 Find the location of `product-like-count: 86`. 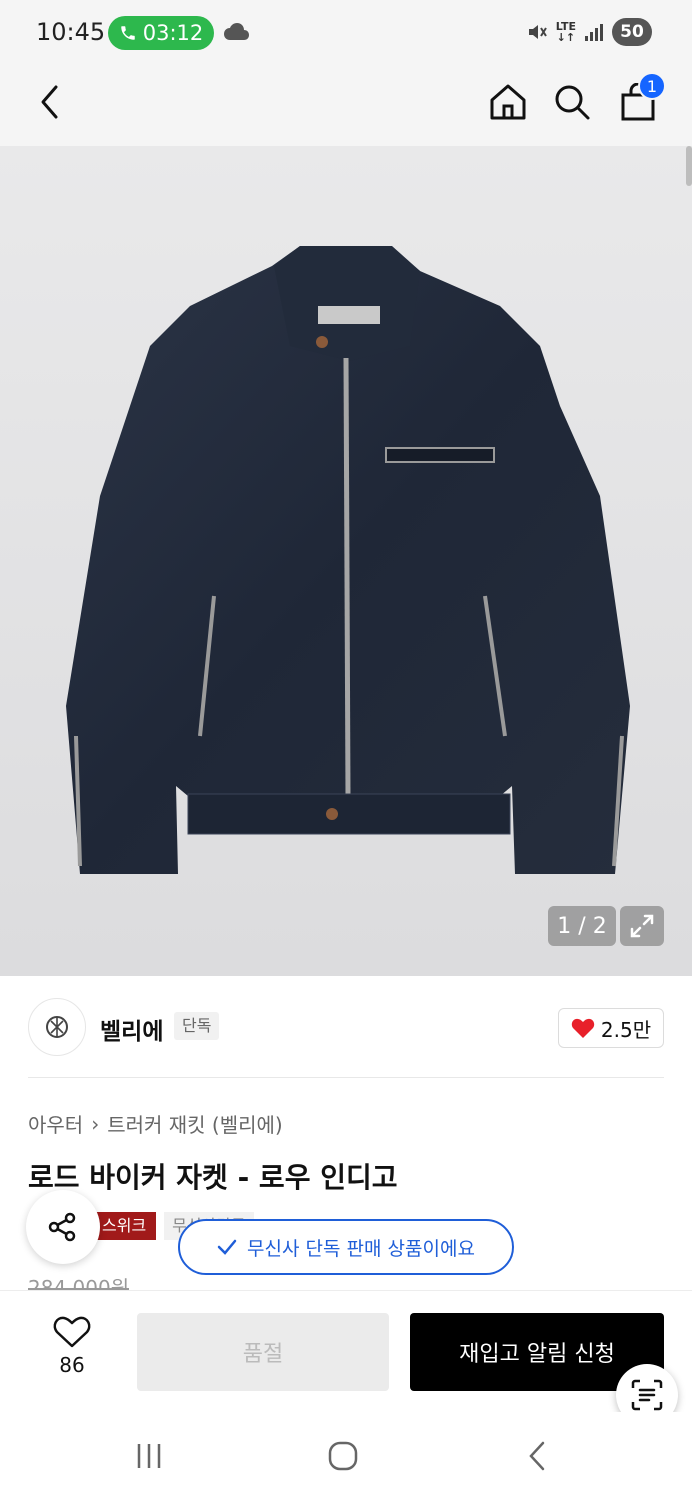

product-like-count: 86 is located at coordinates (72, 1365).